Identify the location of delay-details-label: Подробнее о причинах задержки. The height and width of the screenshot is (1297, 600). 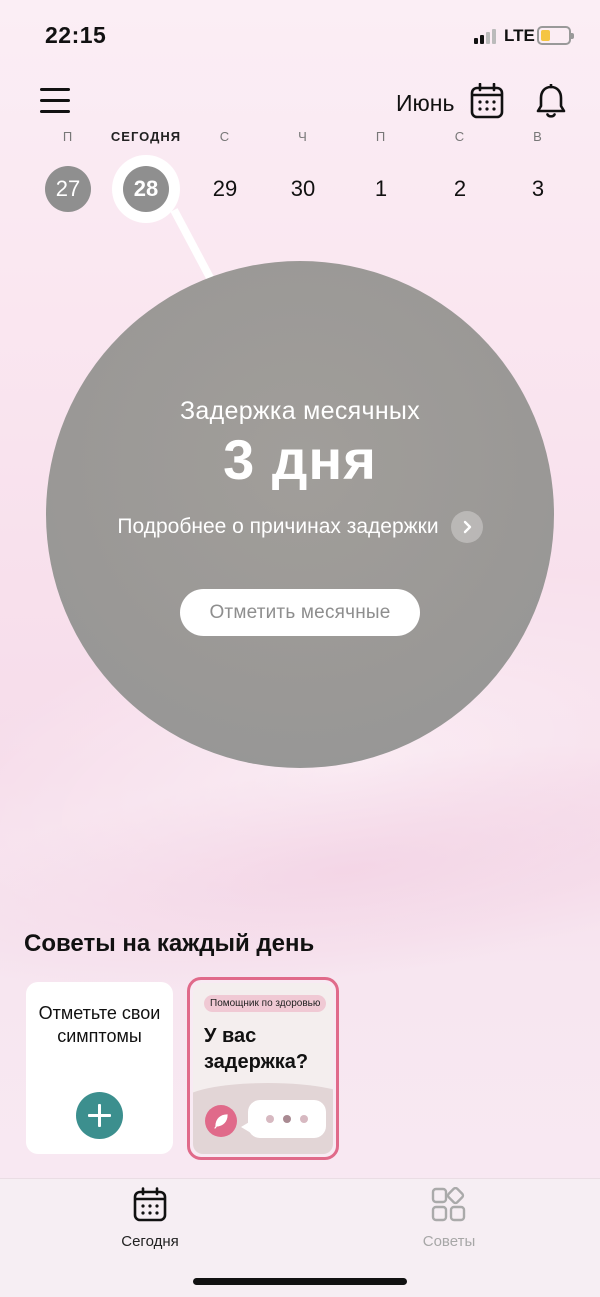
(278, 526).